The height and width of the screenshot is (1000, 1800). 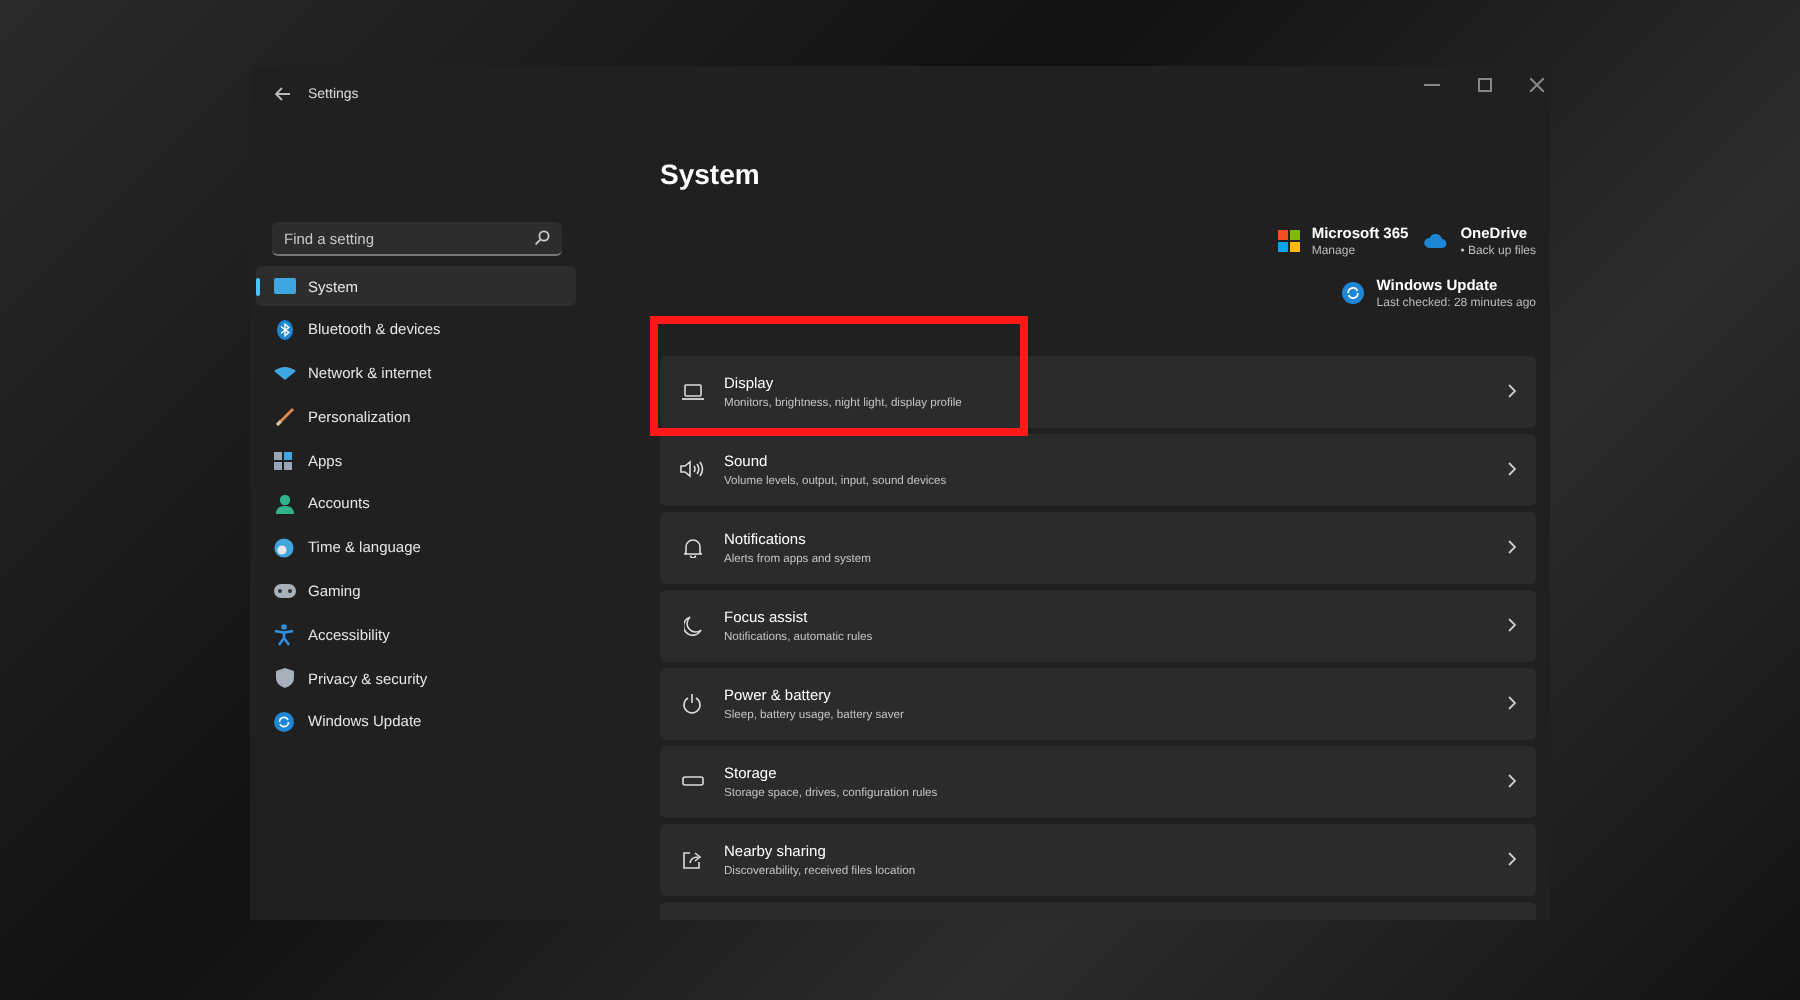 I want to click on shield-icon, so click(x=284, y=678).